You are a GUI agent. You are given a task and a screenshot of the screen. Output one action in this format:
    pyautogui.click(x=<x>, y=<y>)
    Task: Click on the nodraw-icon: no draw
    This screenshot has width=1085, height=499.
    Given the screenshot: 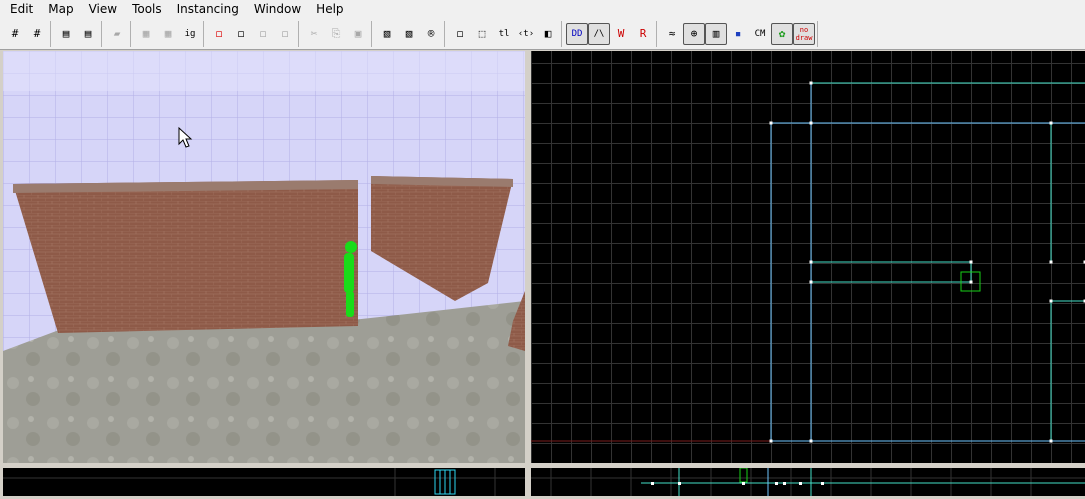 What is the action you would take?
    pyautogui.click(x=804, y=34)
    